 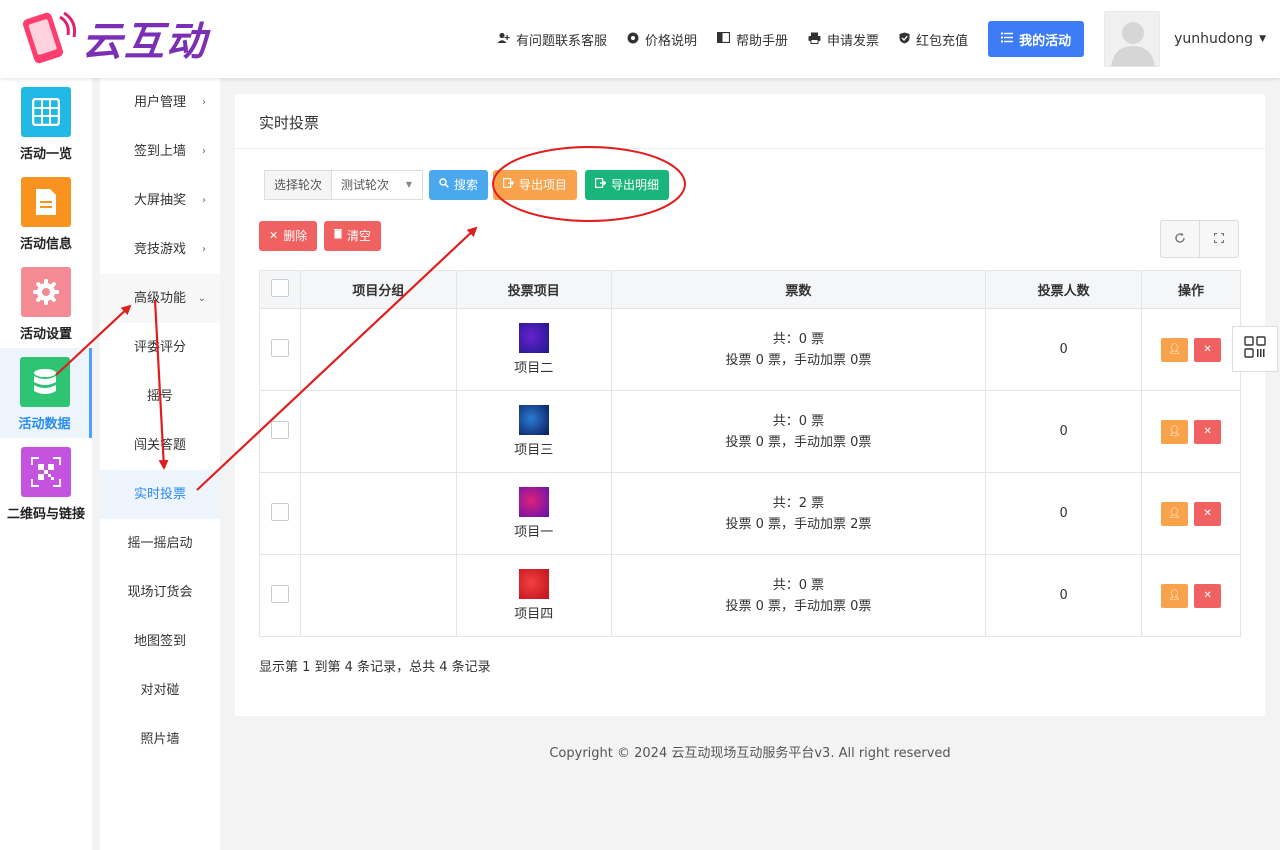 I want to click on item-cell: 项目四, so click(x=533, y=595).